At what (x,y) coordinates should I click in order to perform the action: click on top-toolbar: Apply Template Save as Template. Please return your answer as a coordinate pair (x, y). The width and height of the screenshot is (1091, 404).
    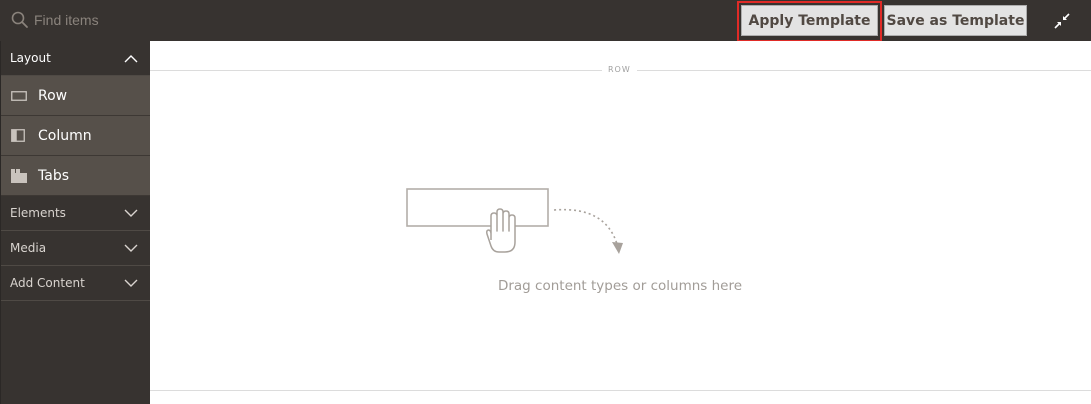
    Looking at the image, I should click on (545, 21).